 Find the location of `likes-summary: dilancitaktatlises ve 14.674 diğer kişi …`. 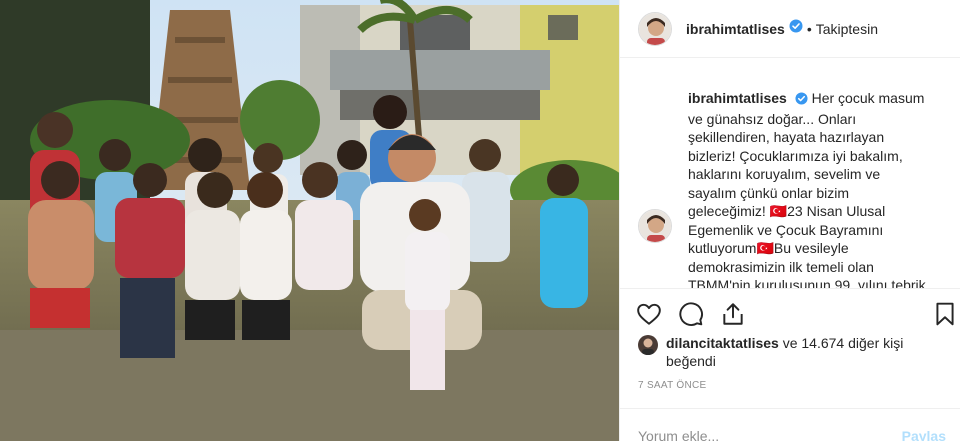

likes-summary: dilancitaktatlises ve 14.674 diğer kişi … is located at coordinates (792, 352).